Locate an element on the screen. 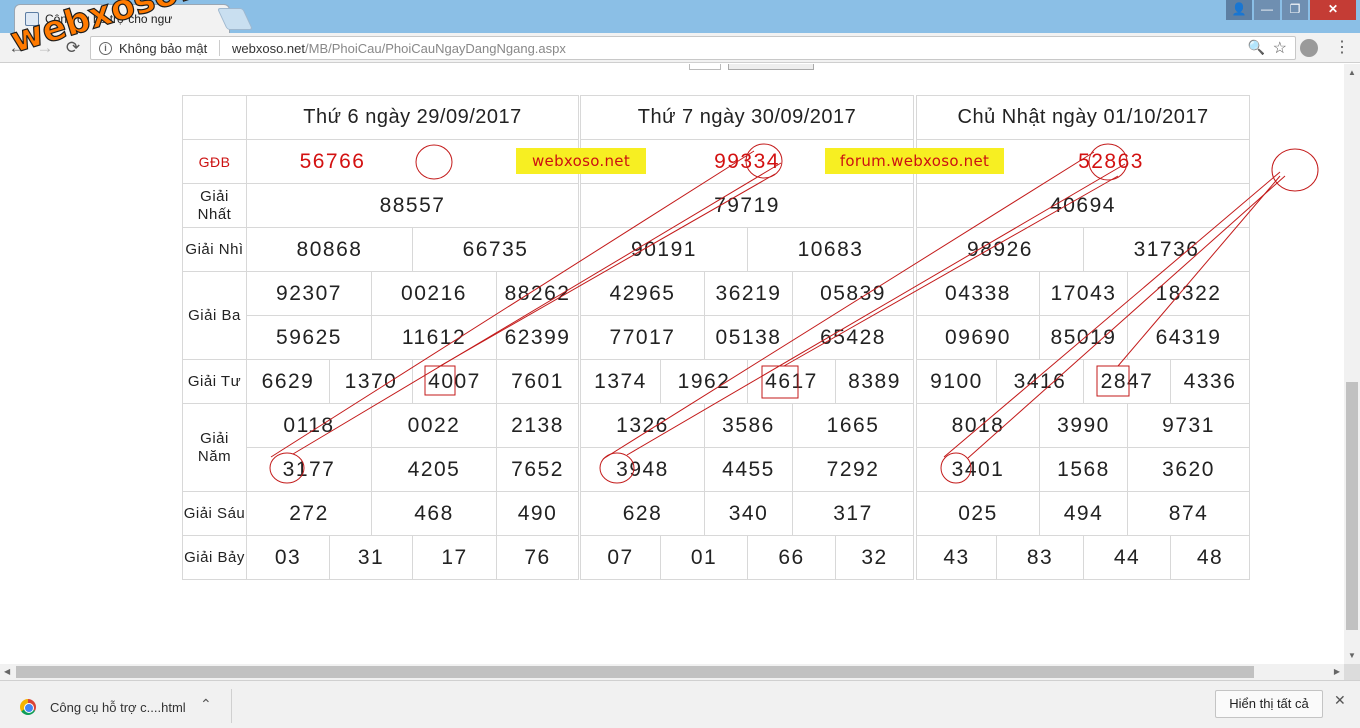  banner-webxoso: webxoso.net is located at coordinates (581, 161).